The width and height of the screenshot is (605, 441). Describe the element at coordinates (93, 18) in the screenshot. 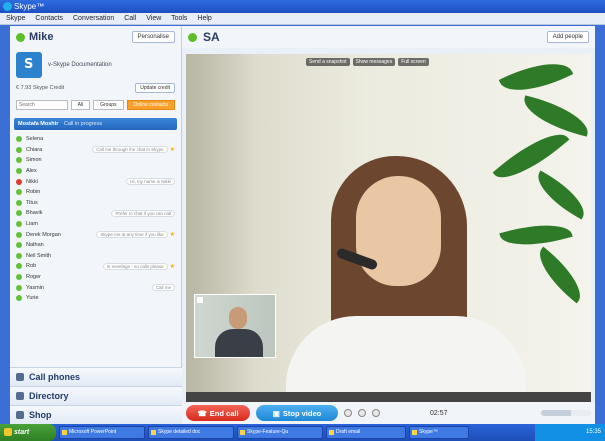

I see `menu-conversation: Conversation` at that location.